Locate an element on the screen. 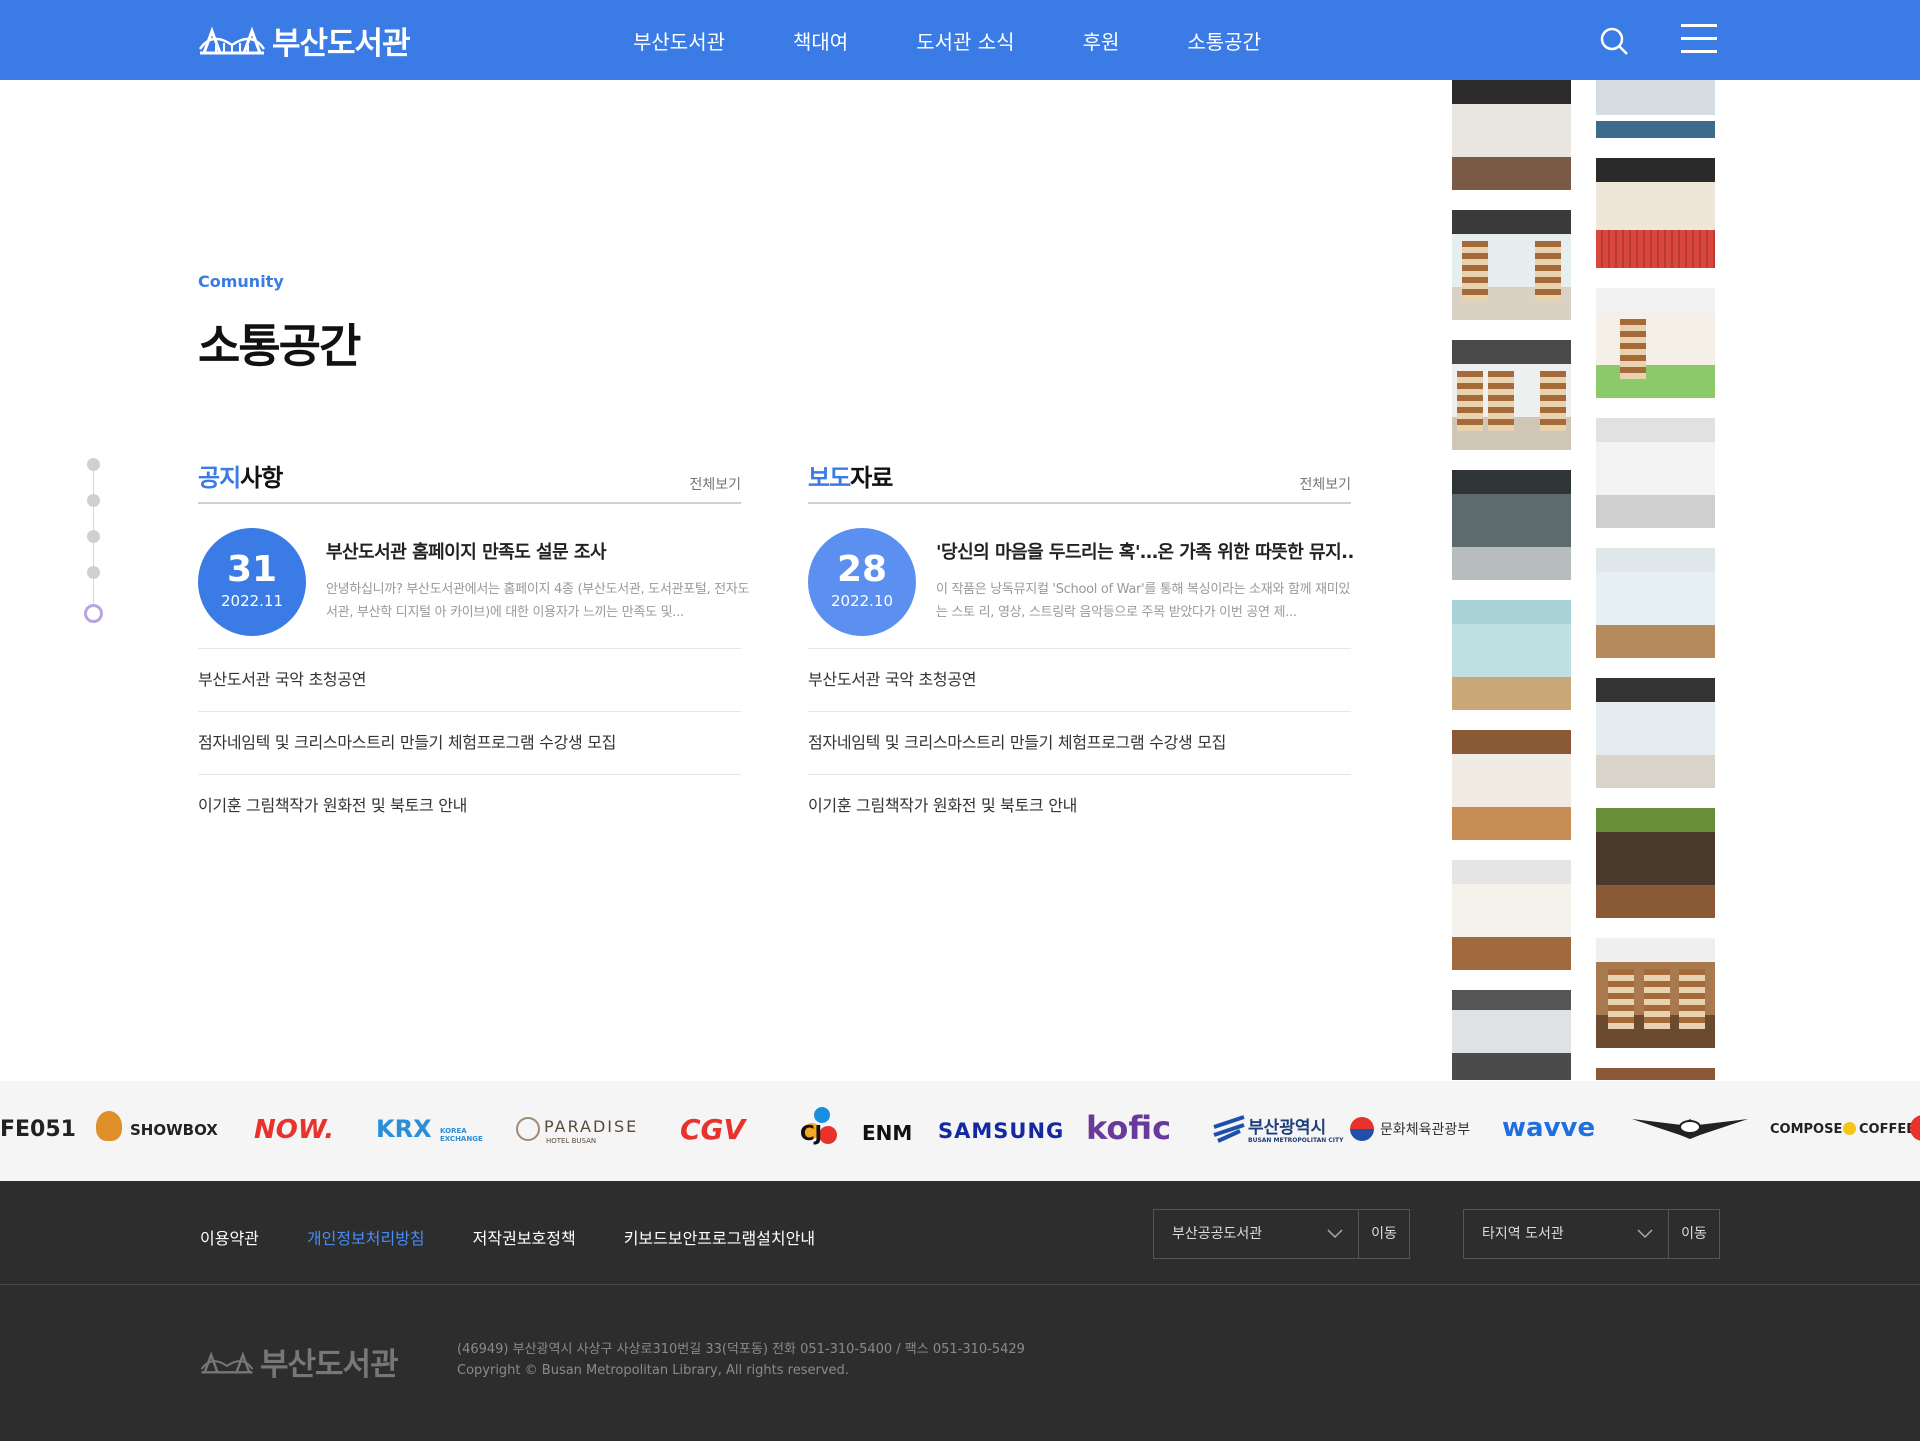  gallery-photo-pc-room is located at coordinates (1655, 603).